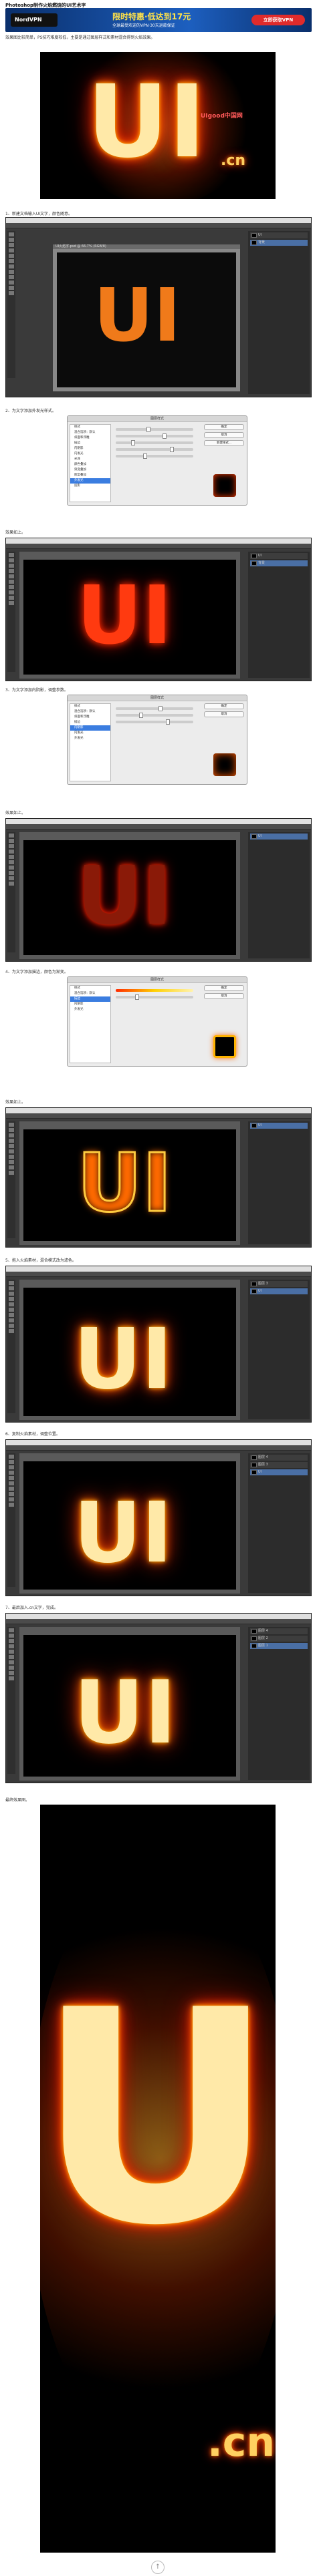  I want to click on style-item: 颜色叠加, so click(90, 465).